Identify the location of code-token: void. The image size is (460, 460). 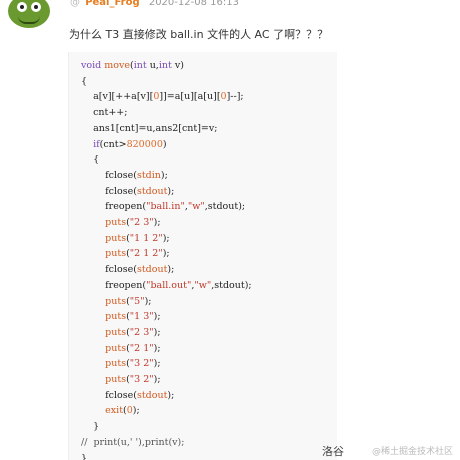
(91, 65).